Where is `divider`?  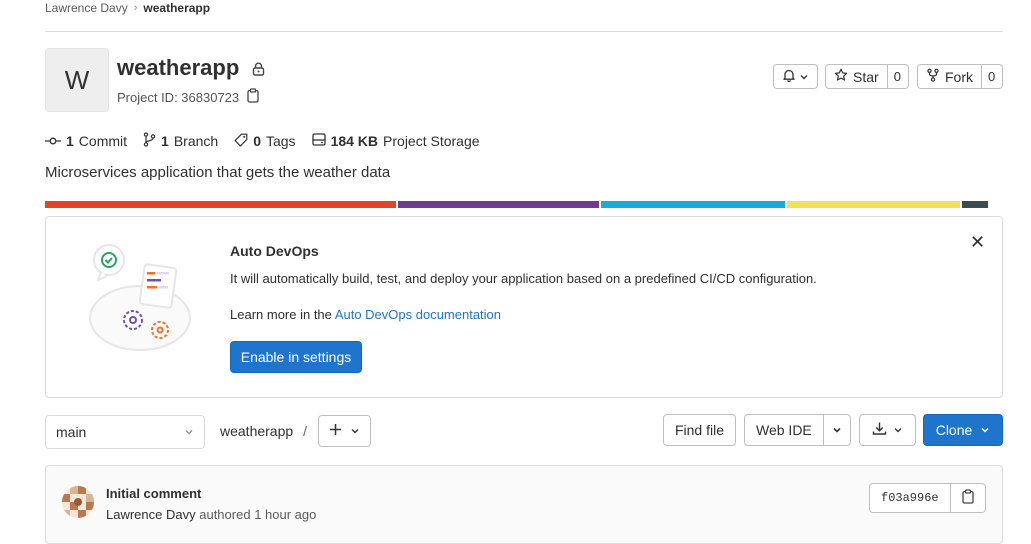
divider is located at coordinates (524, 31).